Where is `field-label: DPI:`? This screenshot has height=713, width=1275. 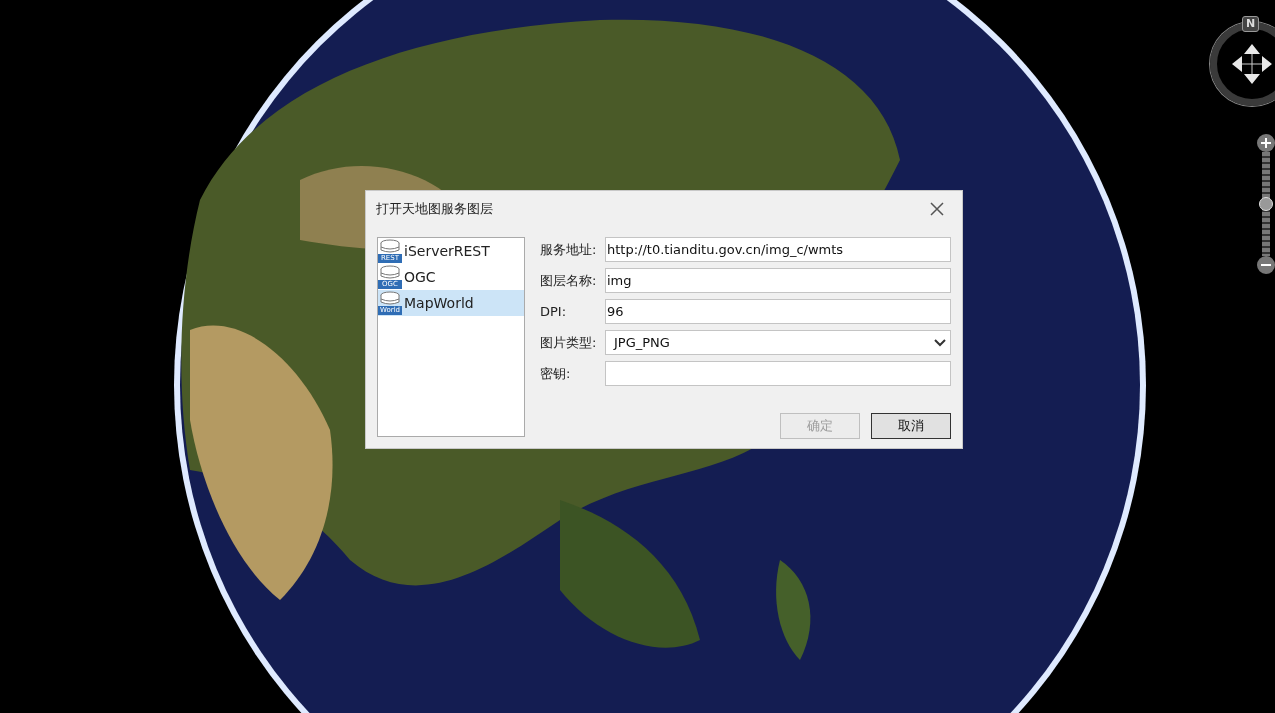 field-label: DPI: is located at coordinates (554, 311).